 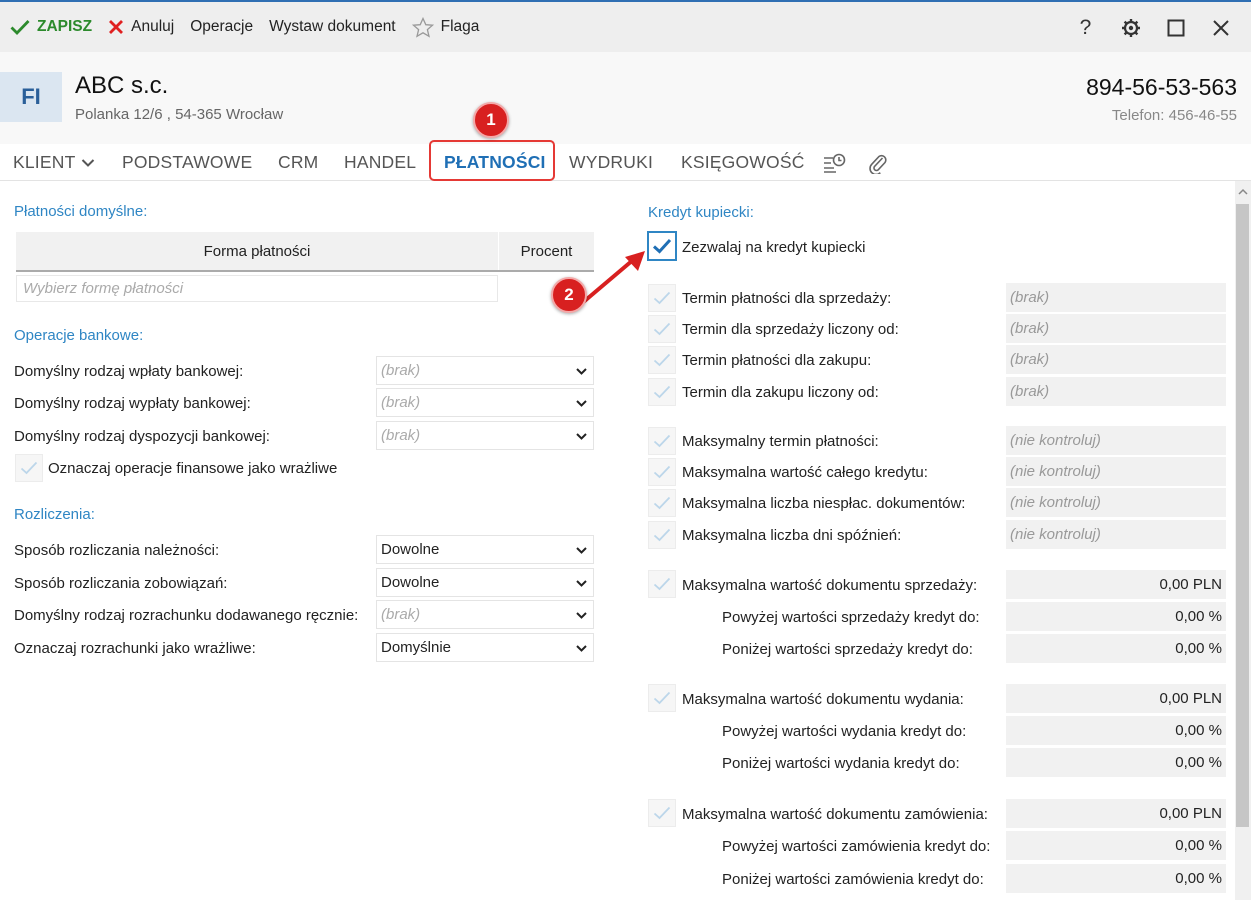 I want to click on annotation-arrow, so click(x=612, y=278).